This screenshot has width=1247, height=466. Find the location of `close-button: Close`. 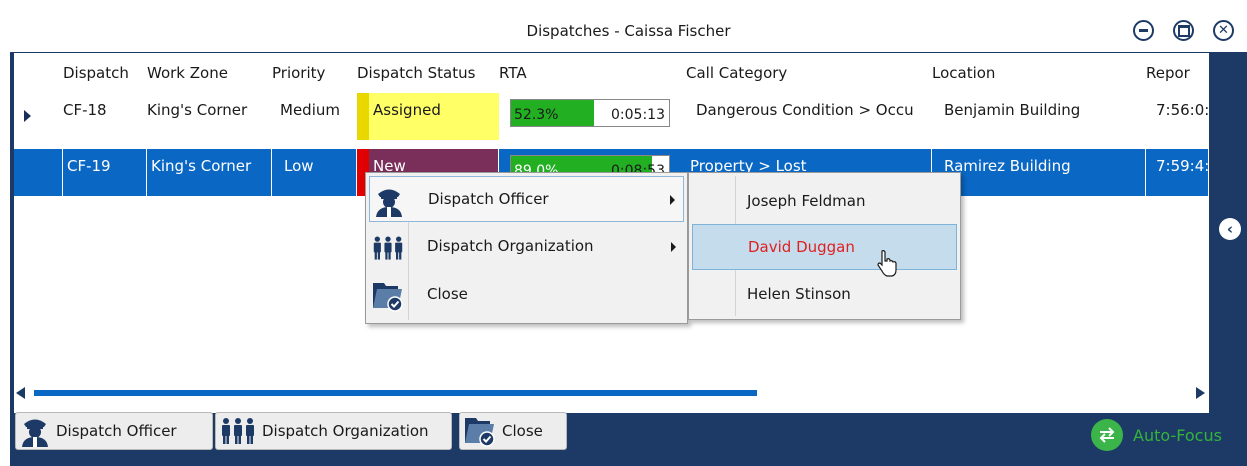

close-button: Close is located at coordinates (513, 431).